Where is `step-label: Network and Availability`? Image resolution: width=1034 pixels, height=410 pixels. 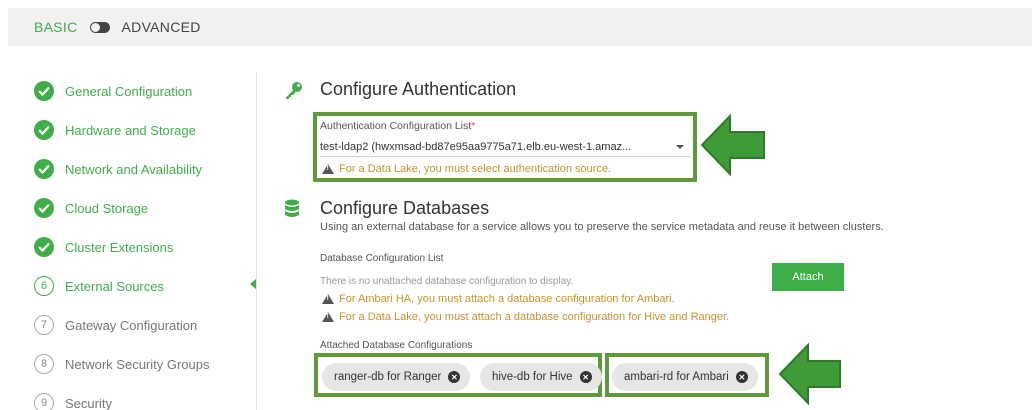 step-label: Network and Availability is located at coordinates (134, 169).